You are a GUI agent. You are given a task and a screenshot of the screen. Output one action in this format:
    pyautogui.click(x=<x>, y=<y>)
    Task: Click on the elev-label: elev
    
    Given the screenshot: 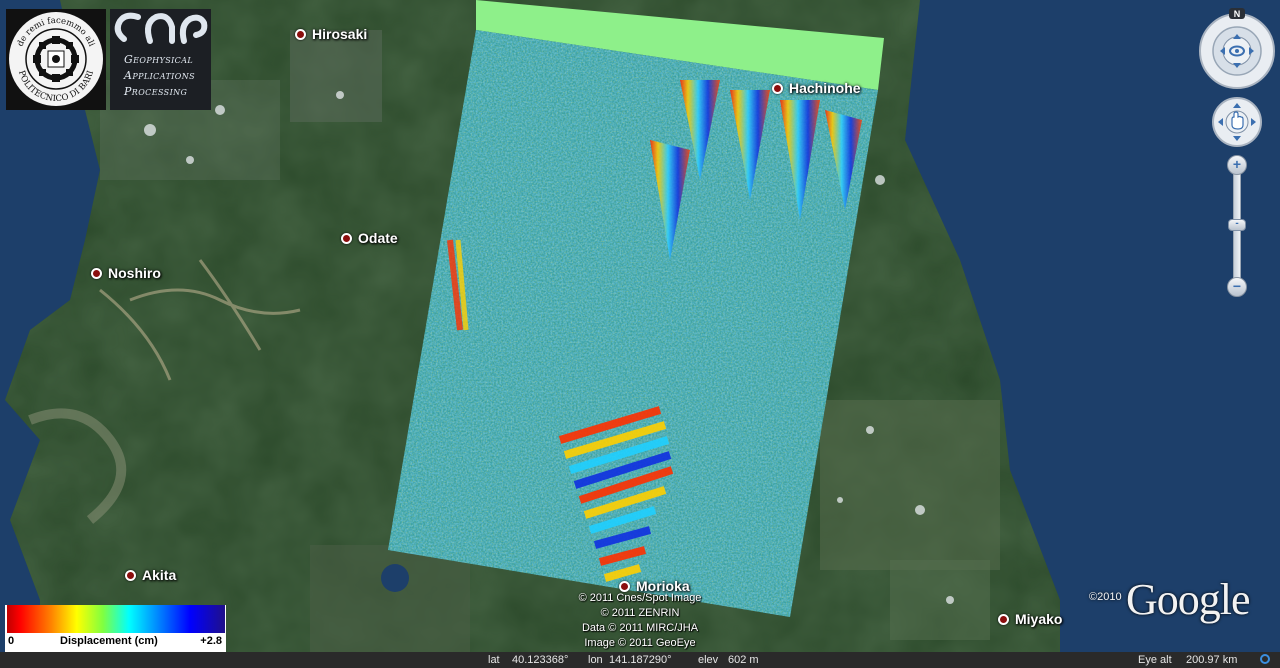 What is the action you would take?
    pyautogui.click(x=708, y=660)
    